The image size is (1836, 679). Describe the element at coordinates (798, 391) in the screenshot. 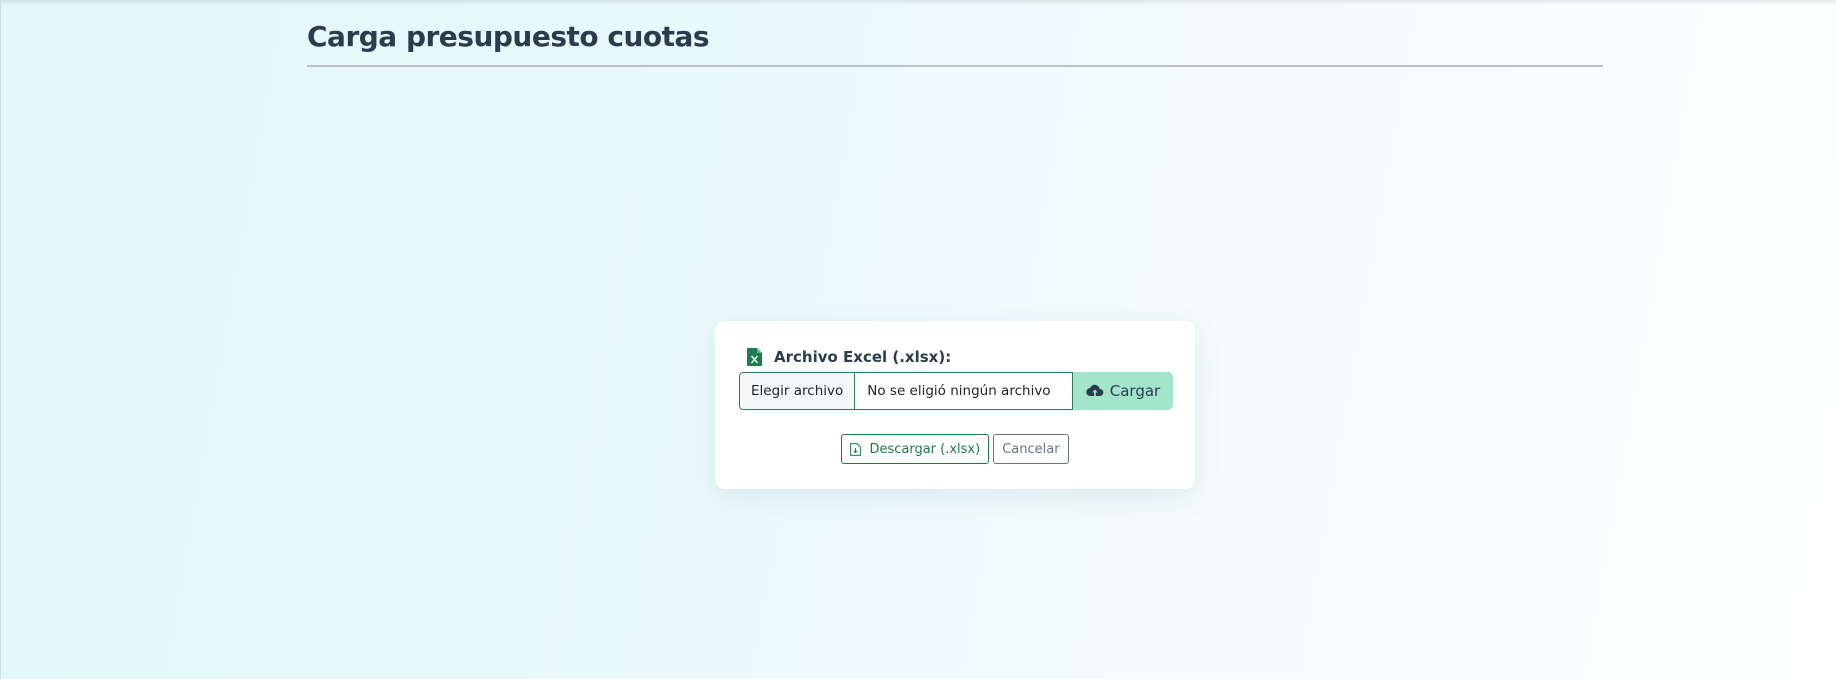

I see `choose-file-button: Elegir archivo` at that location.